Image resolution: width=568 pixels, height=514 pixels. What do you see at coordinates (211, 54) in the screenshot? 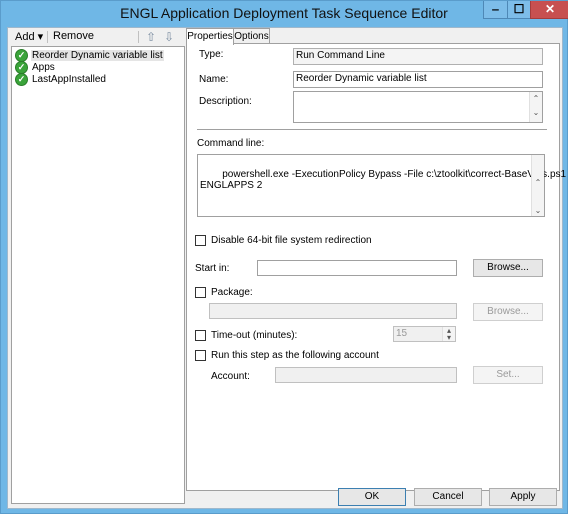
I see `type-label: Type:` at bounding box center [211, 54].